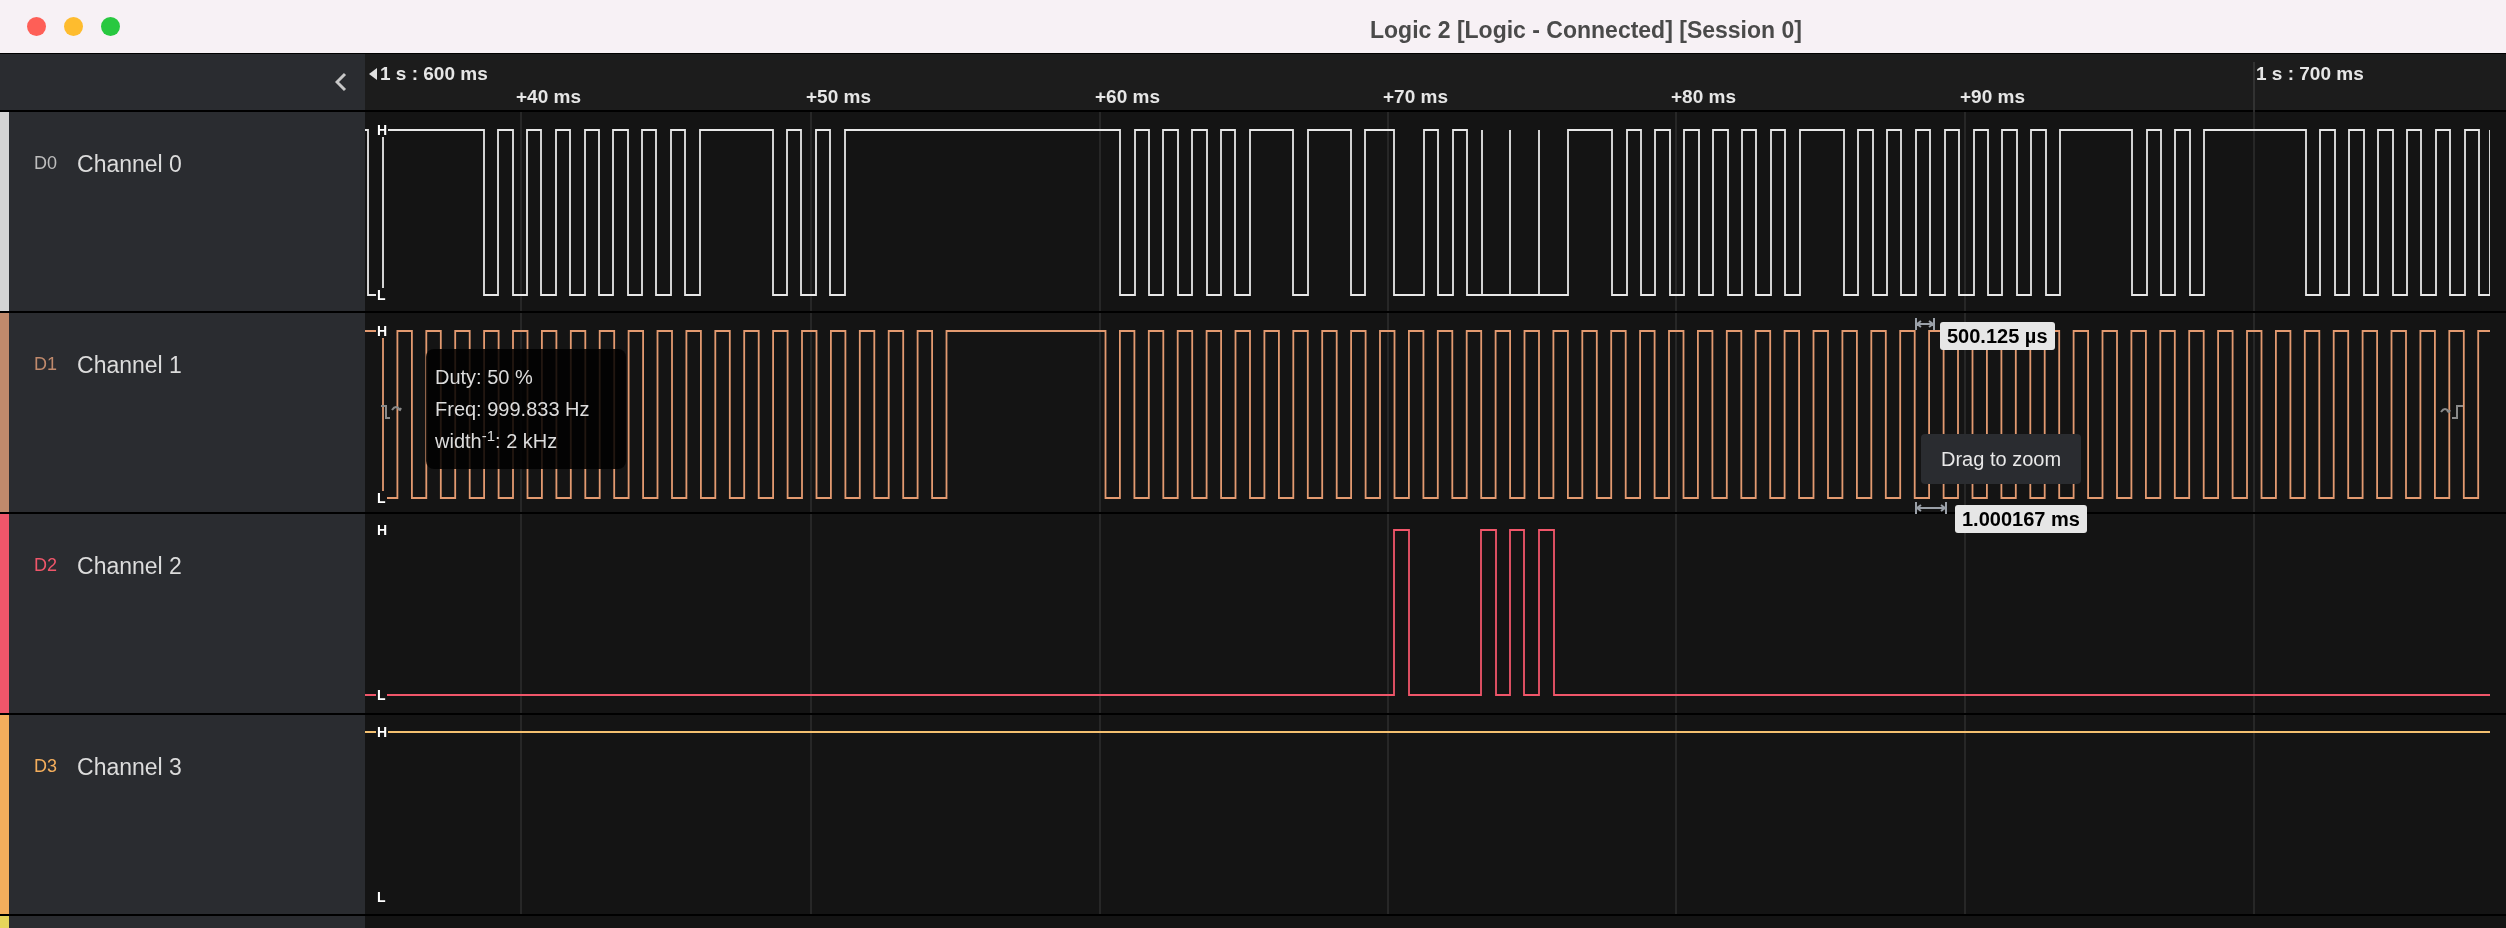  Describe the element at coordinates (497, 441) in the screenshot. I see `tooltip-text: width$^{-1}$: 2 kHz` at that location.